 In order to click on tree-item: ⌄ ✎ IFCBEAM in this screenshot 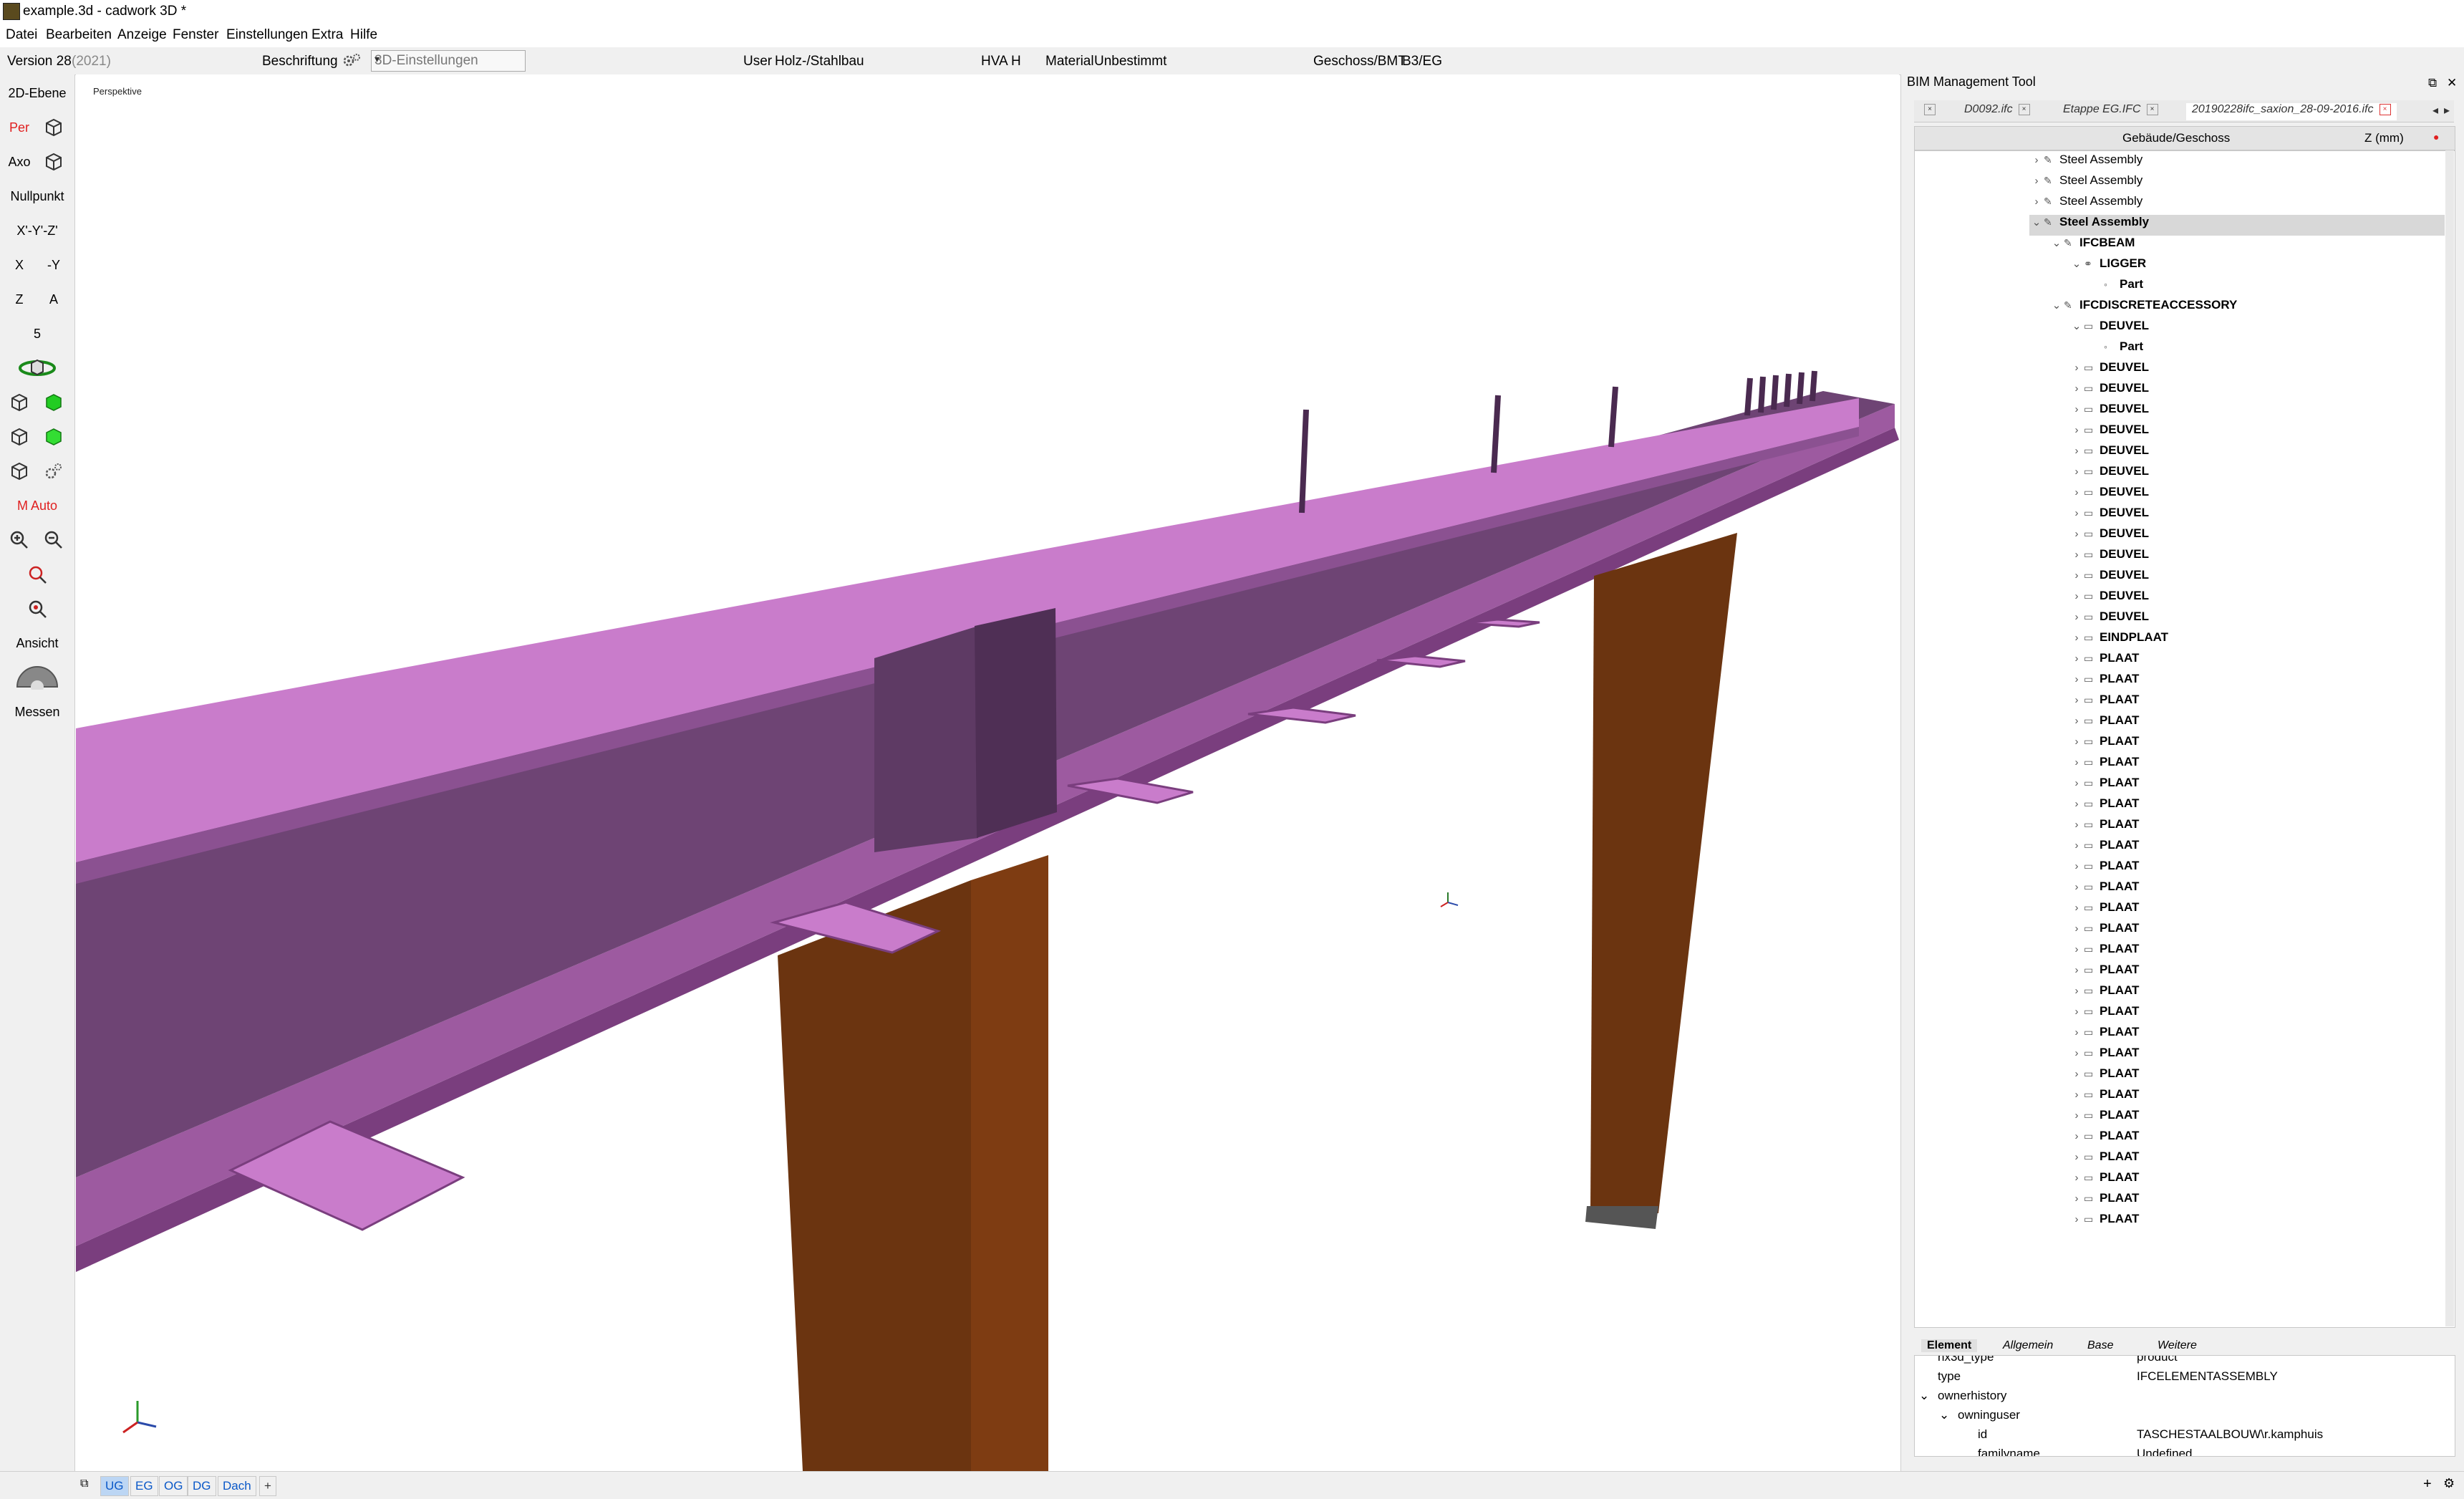, I will do `click(2092, 246)`.